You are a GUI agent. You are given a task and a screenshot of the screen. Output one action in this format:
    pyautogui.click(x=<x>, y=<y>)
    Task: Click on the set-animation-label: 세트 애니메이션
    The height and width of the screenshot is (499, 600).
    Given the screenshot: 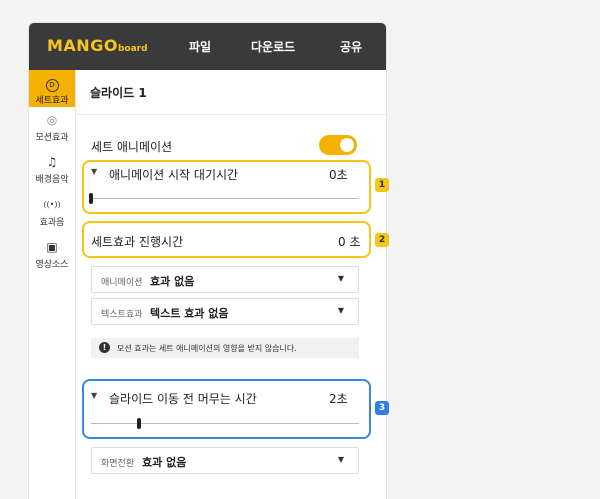 What is the action you would take?
    pyautogui.click(x=132, y=147)
    